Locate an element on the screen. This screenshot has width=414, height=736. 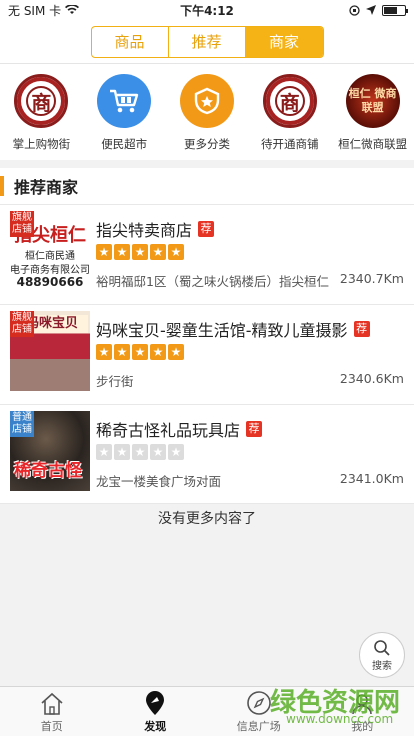
battery-icon is located at coordinates (395, 10).